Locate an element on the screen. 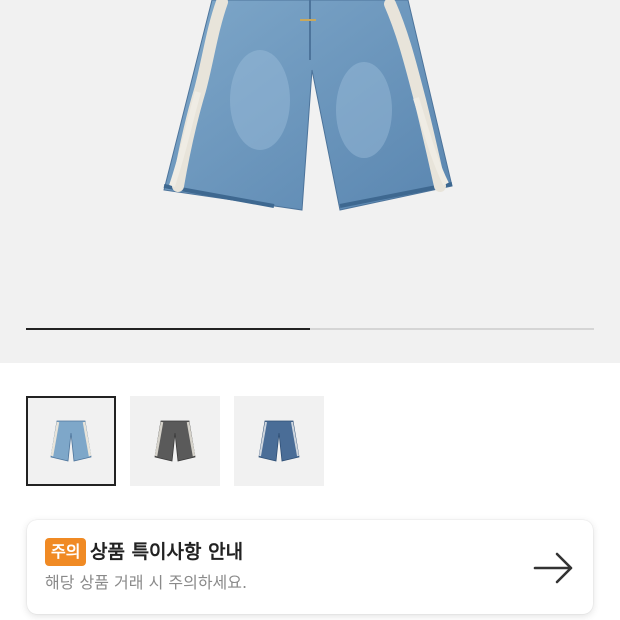 The image size is (620, 620). thumbnail-light-wash is located at coordinates (71, 441).